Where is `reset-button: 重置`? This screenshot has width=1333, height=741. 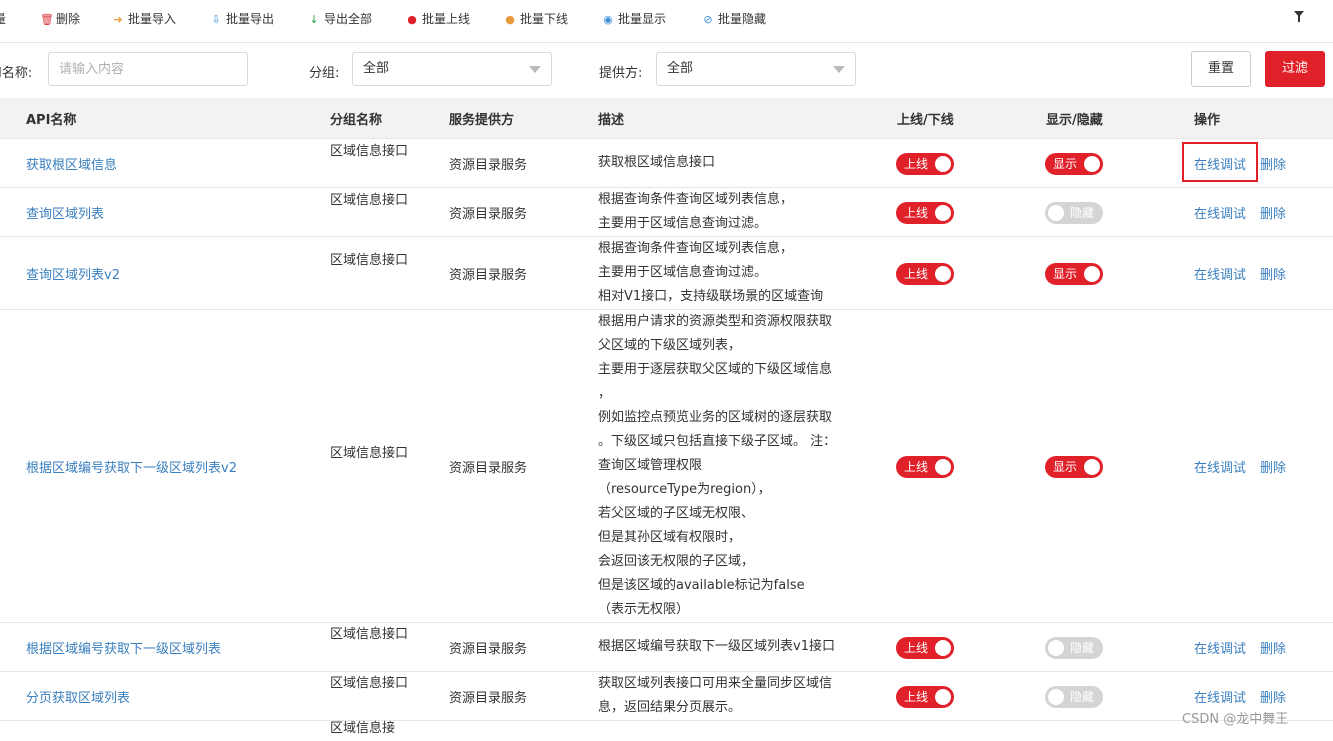 reset-button: 重置 is located at coordinates (1221, 69).